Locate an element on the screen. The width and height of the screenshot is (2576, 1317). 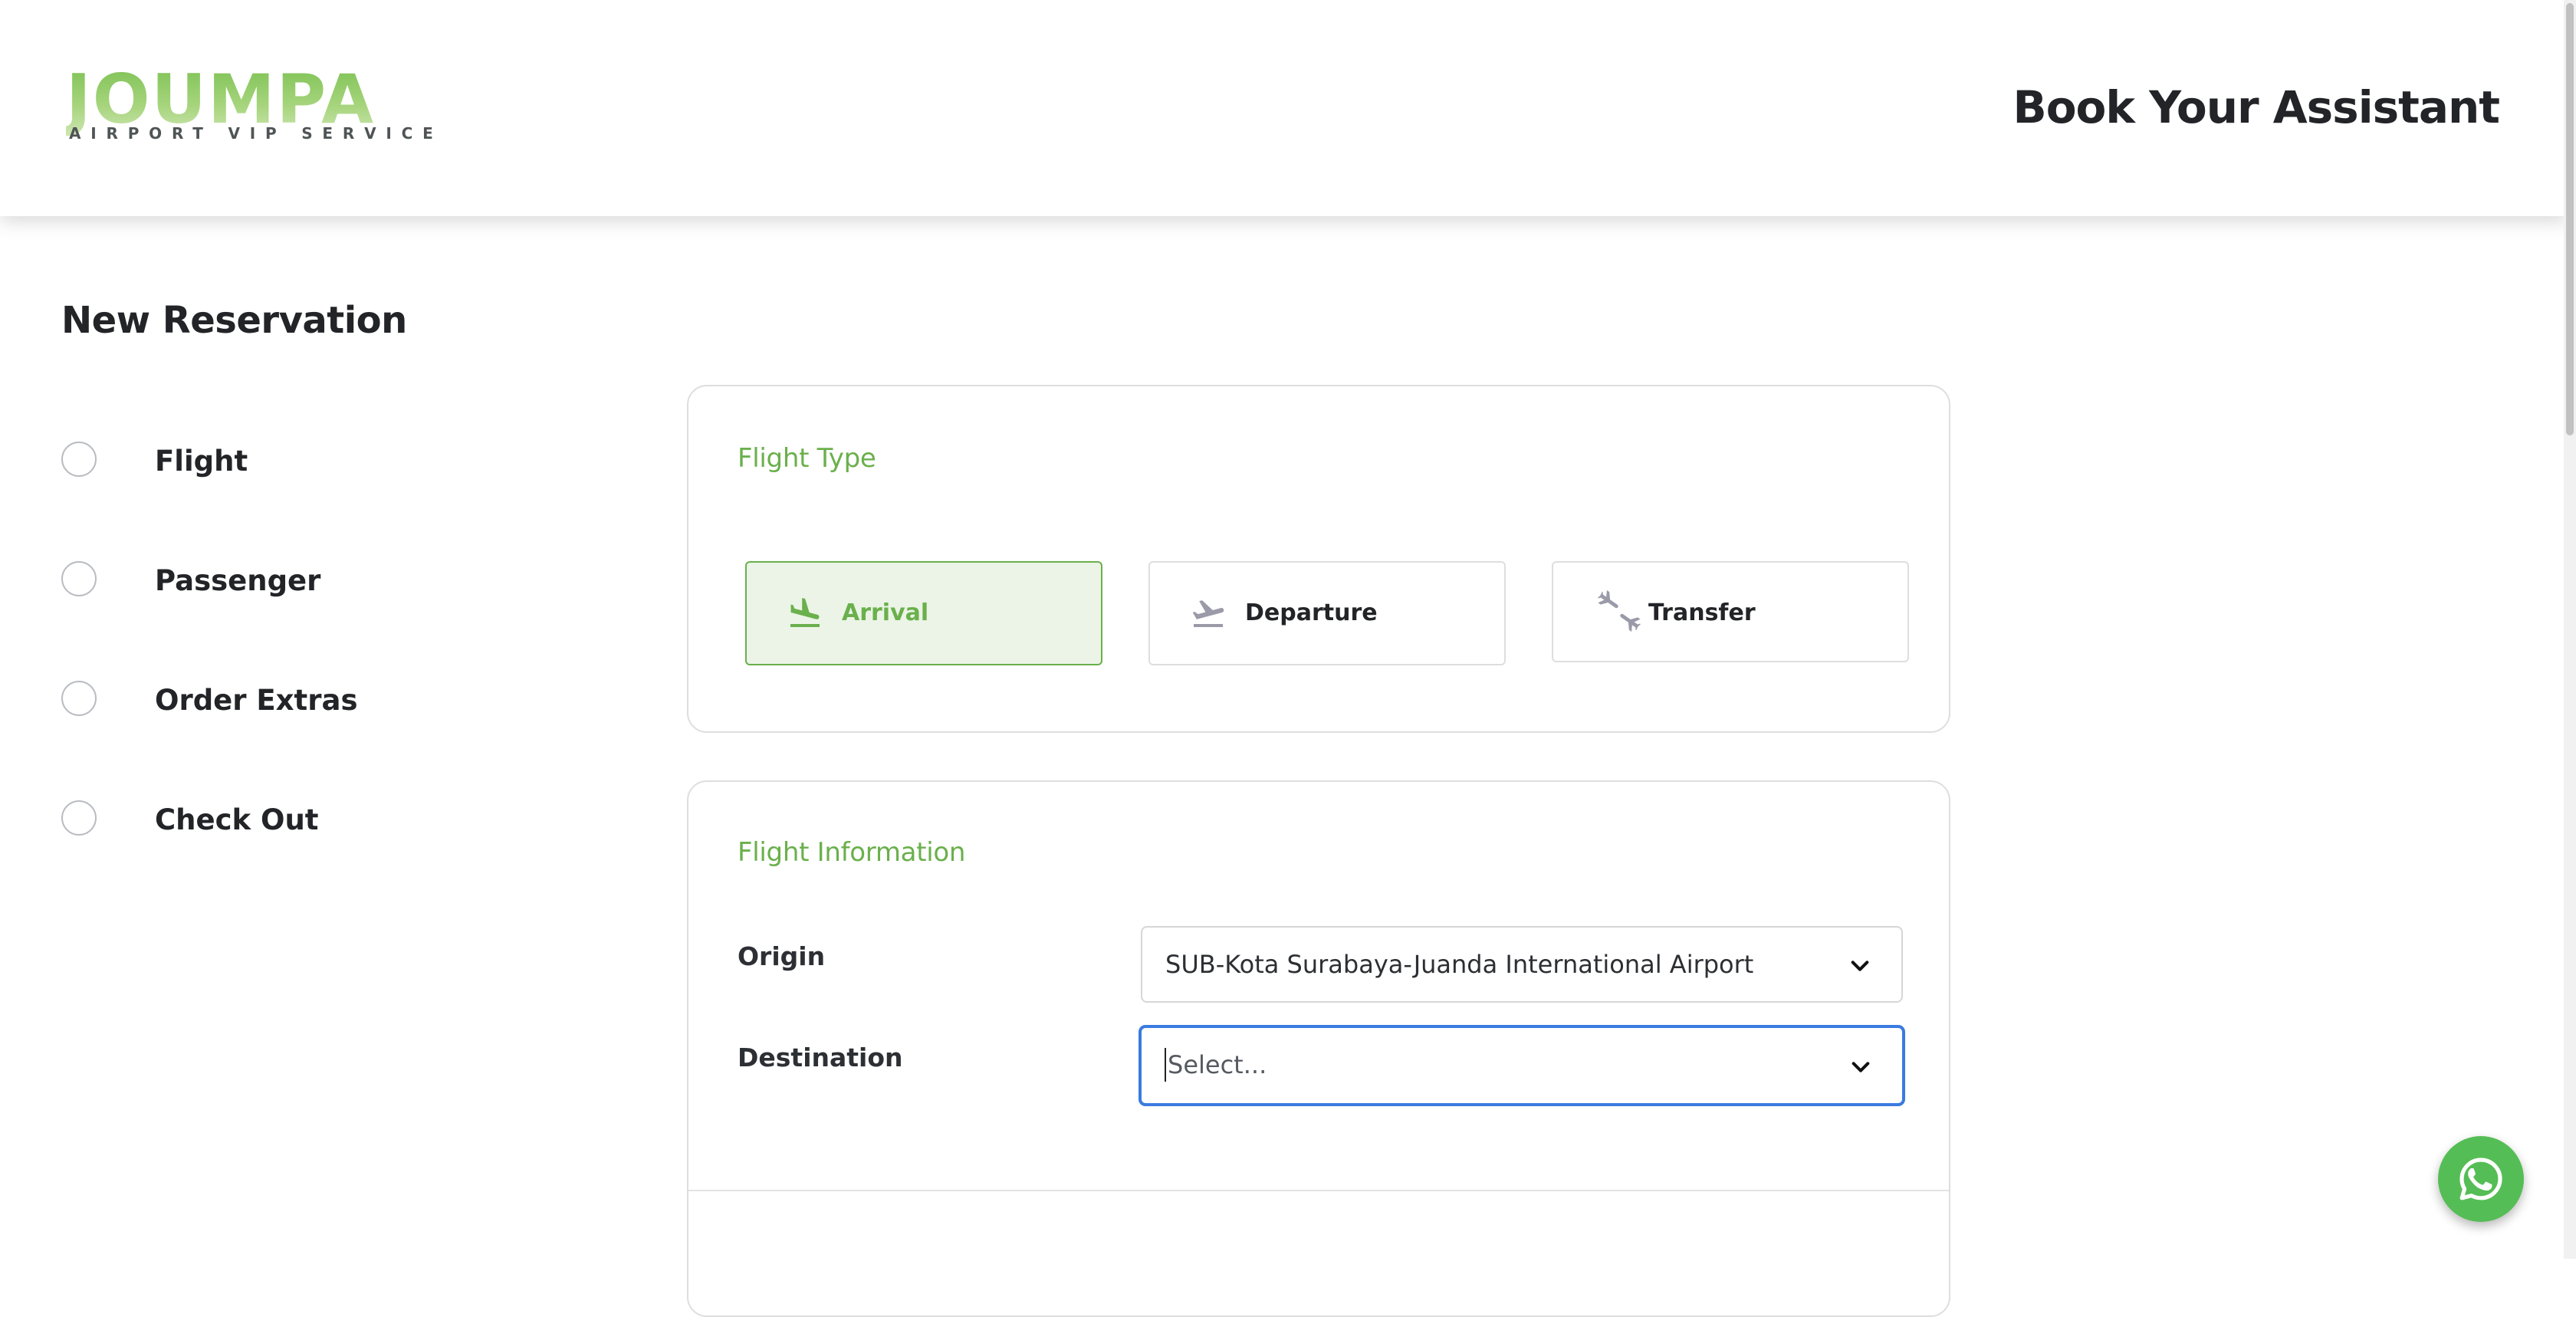
step-check-out: Check Out is located at coordinates (253, 820).